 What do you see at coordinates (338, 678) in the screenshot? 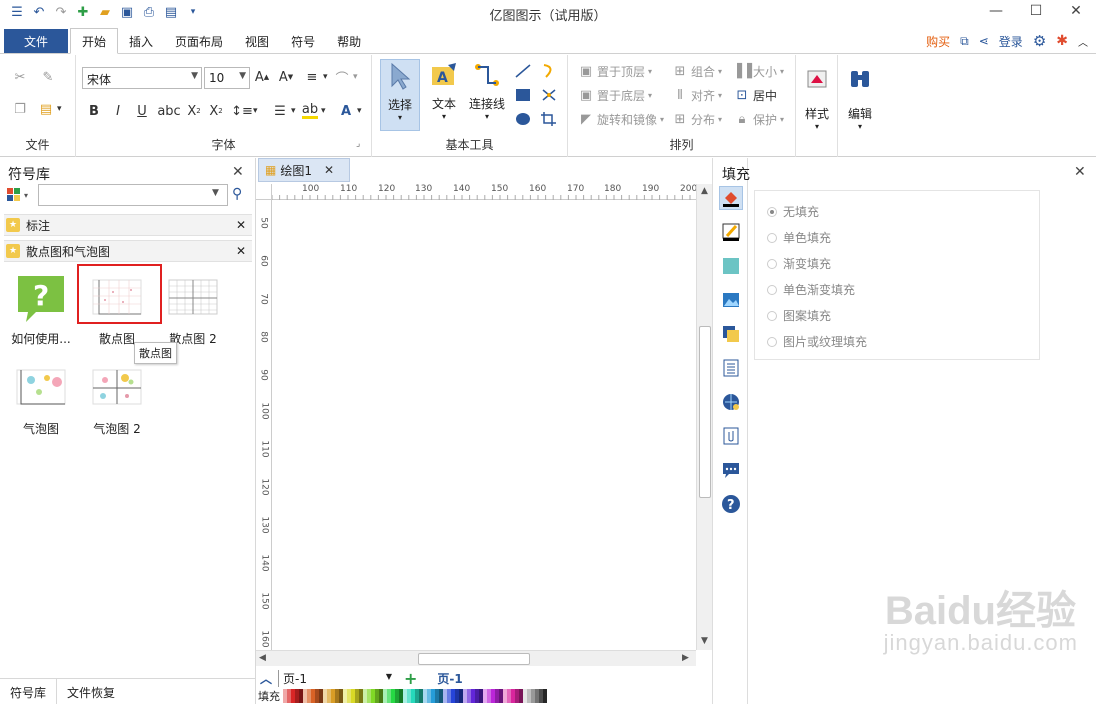
I see `page-select: 页-1 ▼` at bounding box center [338, 678].